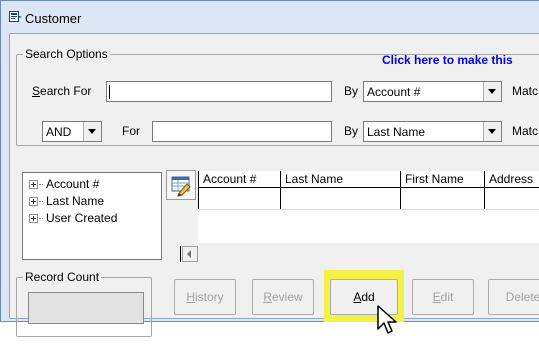 The height and width of the screenshot is (344, 539). What do you see at coordinates (180, 254) in the screenshot?
I see `scroll-divider` at bounding box center [180, 254].